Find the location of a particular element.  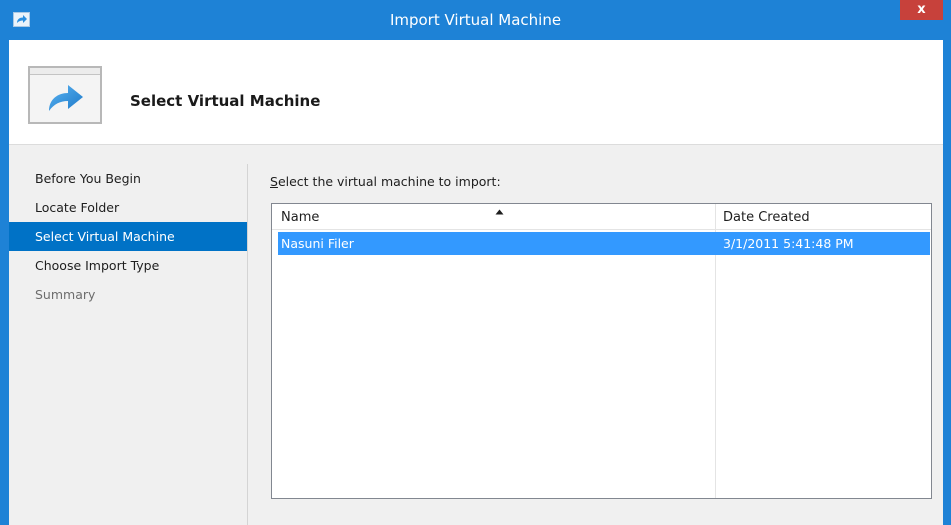

row-name-cell: Nasuni Filer is located at coordinates (317, 243).